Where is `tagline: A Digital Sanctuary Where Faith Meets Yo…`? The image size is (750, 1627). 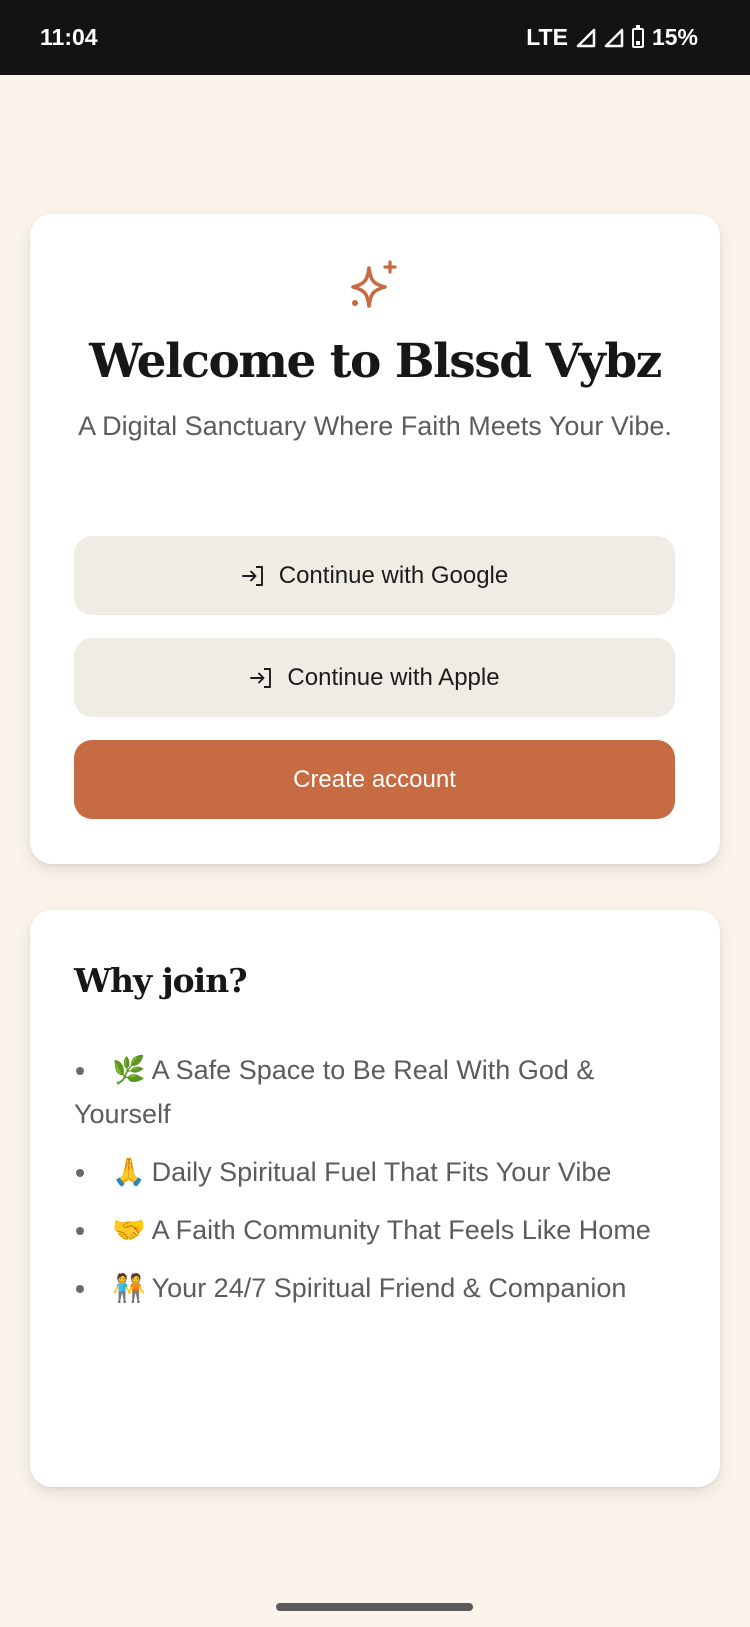
tagline: A Digital Sanctuary Where Faith Meets Yo… is located at coordinates (375, 426).